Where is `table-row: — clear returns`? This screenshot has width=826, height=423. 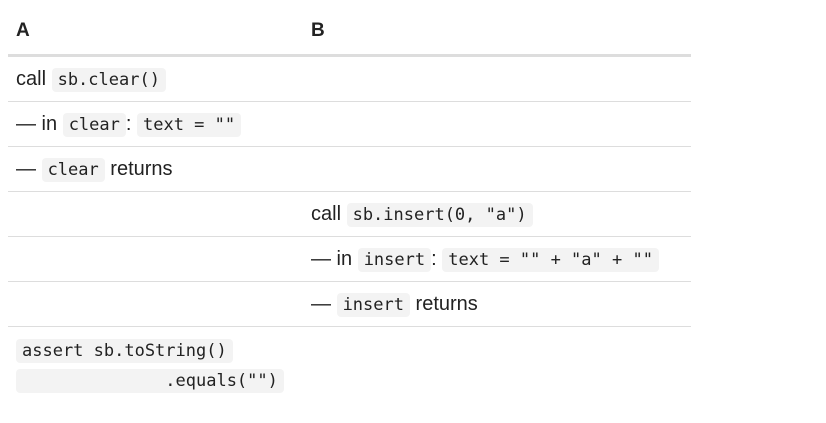
table-row: — clear returns is located at coordinates (349, 169).